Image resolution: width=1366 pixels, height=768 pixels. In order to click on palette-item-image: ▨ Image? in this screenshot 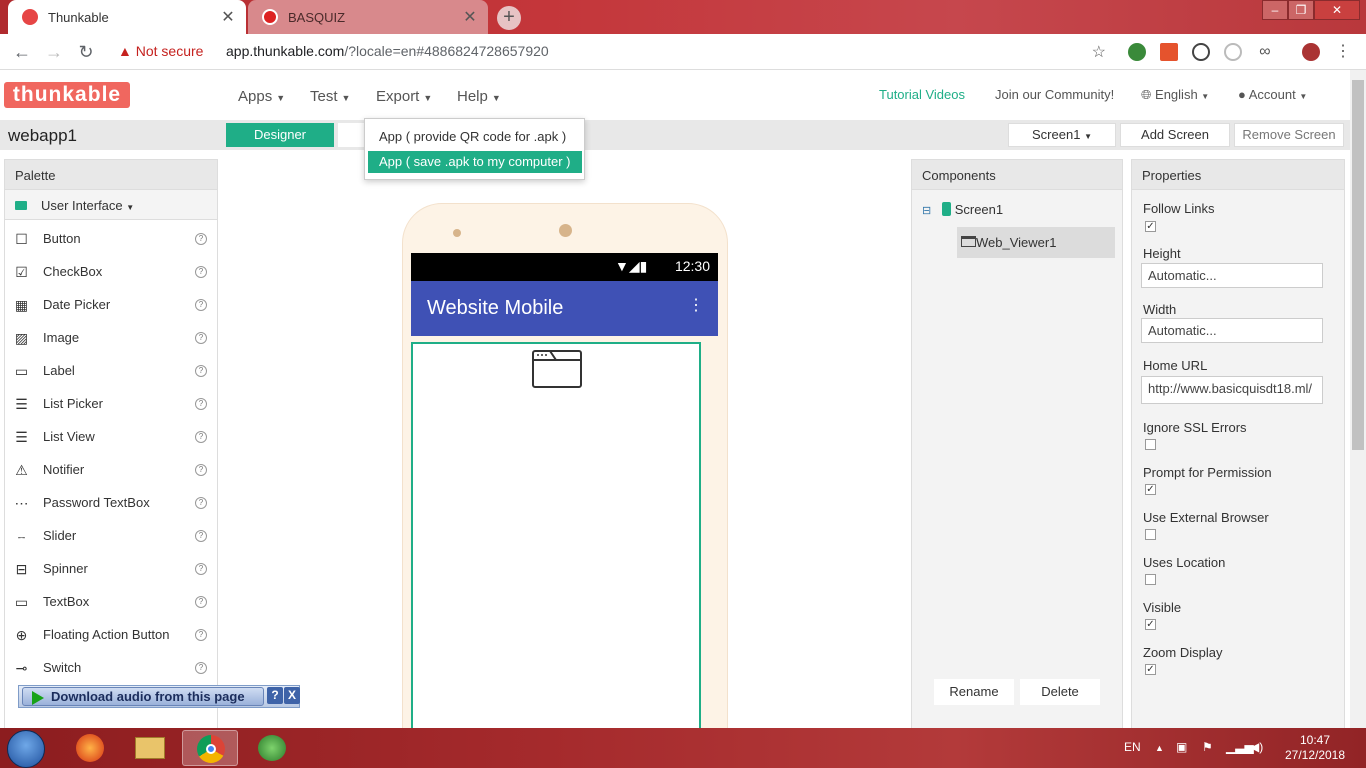, I will do `click(111, 338)`.